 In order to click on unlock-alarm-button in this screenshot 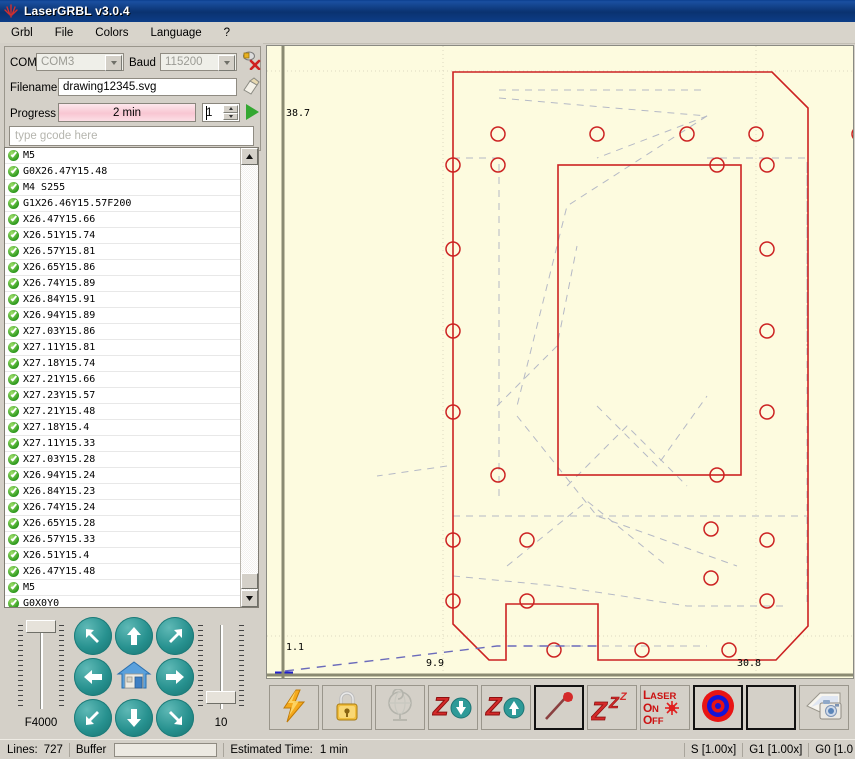, I will do `click(294, 707)`.